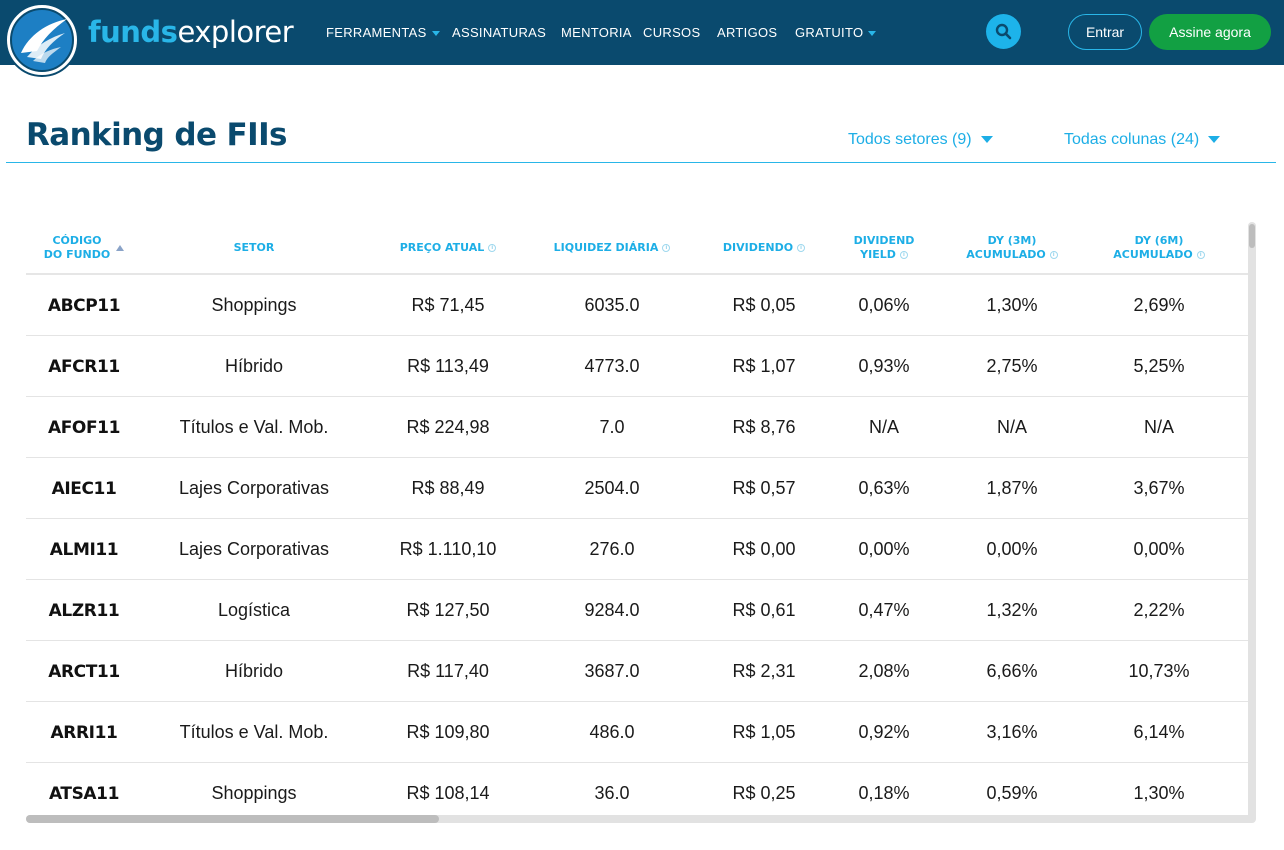  I want to click on cell-dividend-yield: 0,93%, so click(884, 366).